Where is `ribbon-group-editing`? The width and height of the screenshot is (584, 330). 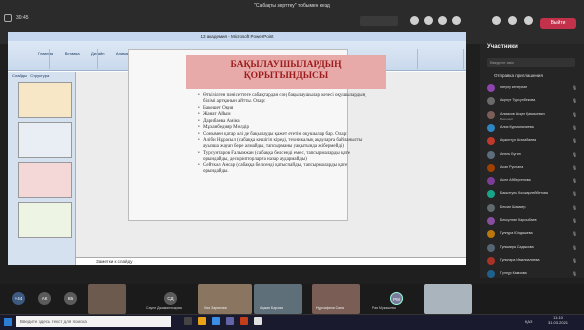 ribbon-group-editing is located at coordinates (441, 59).